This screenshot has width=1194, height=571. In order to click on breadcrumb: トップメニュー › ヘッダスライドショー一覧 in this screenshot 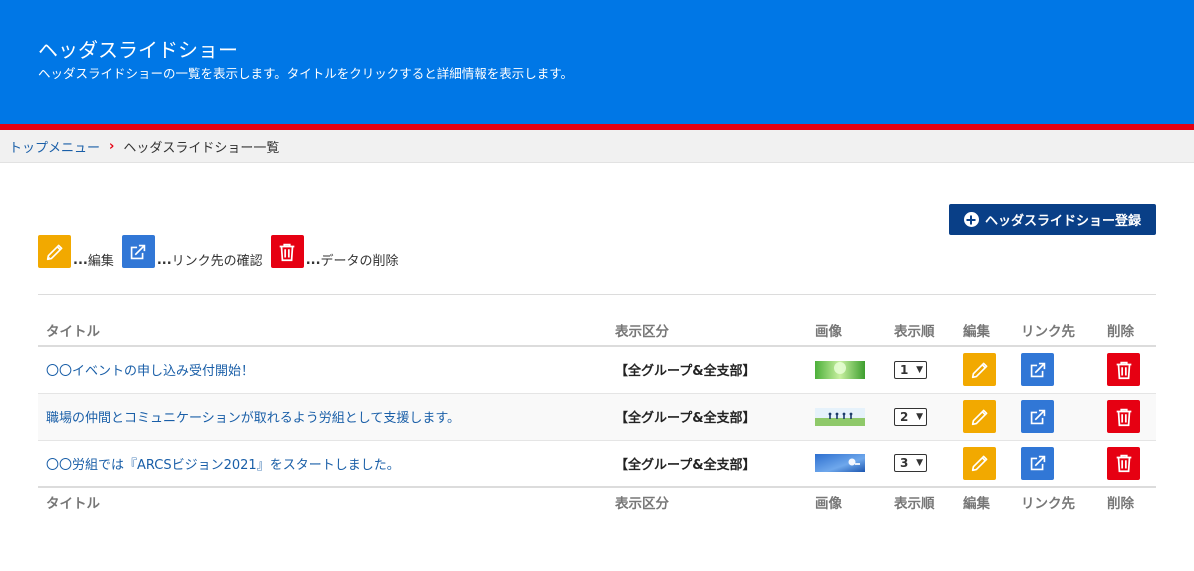, I will do `click(597, 146)`.